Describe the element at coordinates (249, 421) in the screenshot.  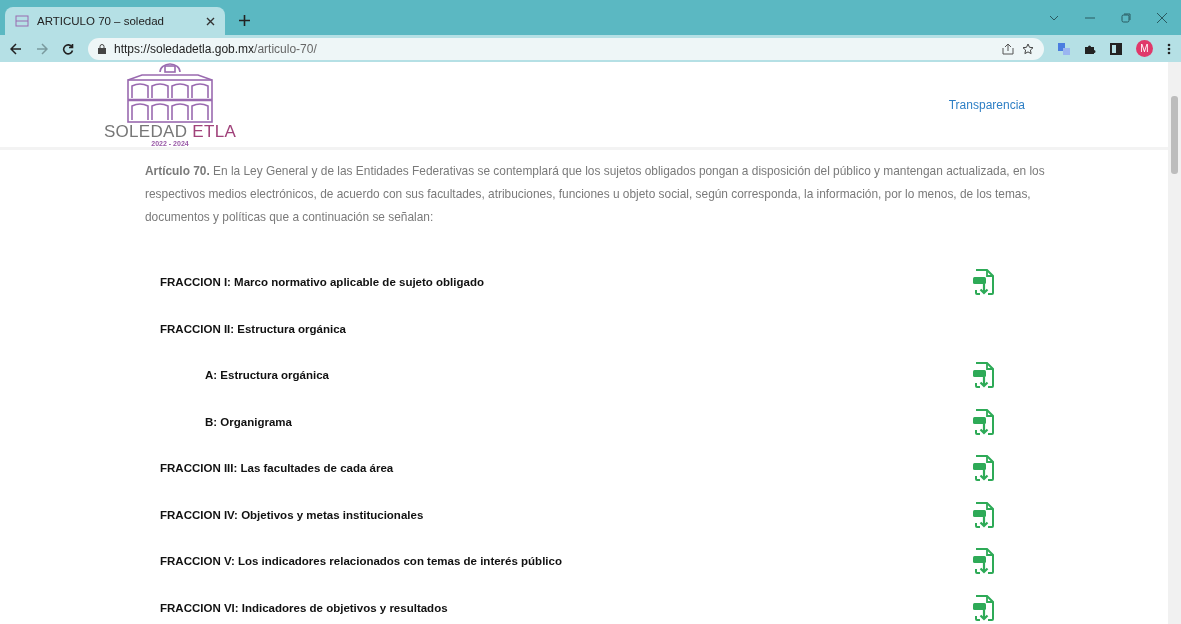
I see `fraction-label: B: Organigrama` at that location.